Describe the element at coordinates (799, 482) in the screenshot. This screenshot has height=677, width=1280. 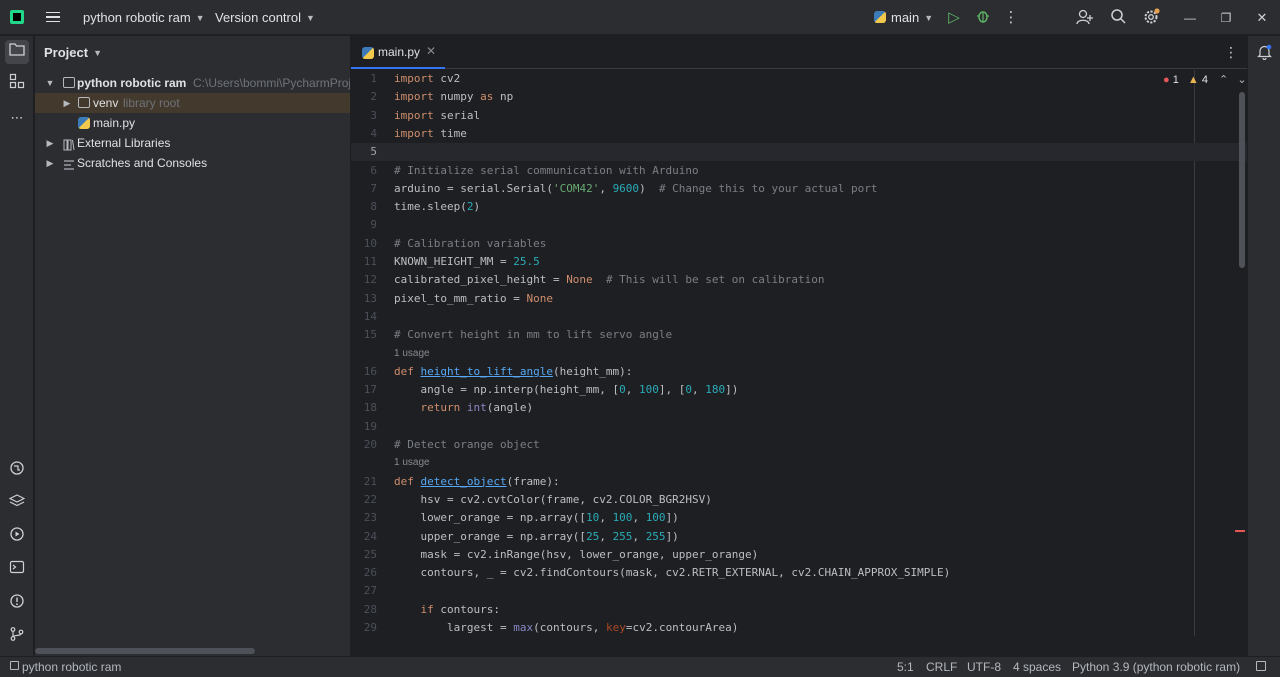
I see `code-line: 21 def detect_object(frame):` at that location.